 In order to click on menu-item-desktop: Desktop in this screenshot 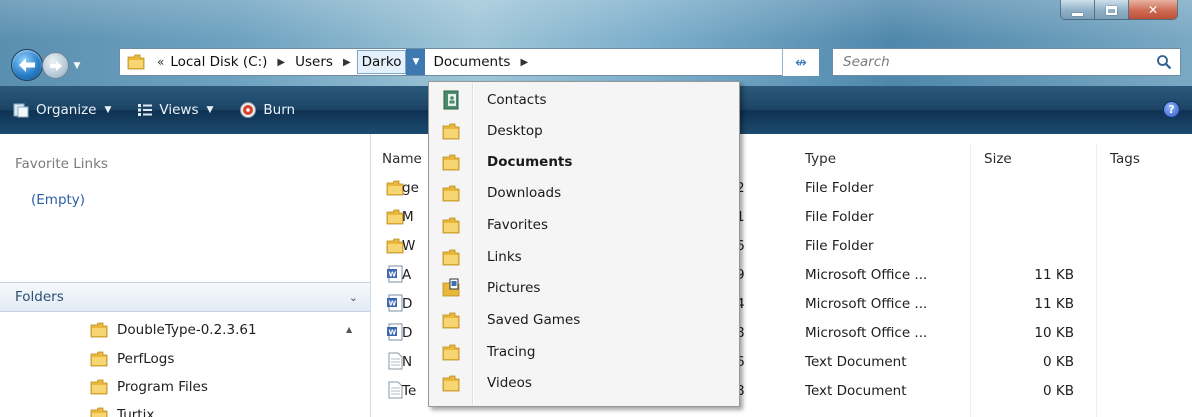, I will do `click(584, 131)`.